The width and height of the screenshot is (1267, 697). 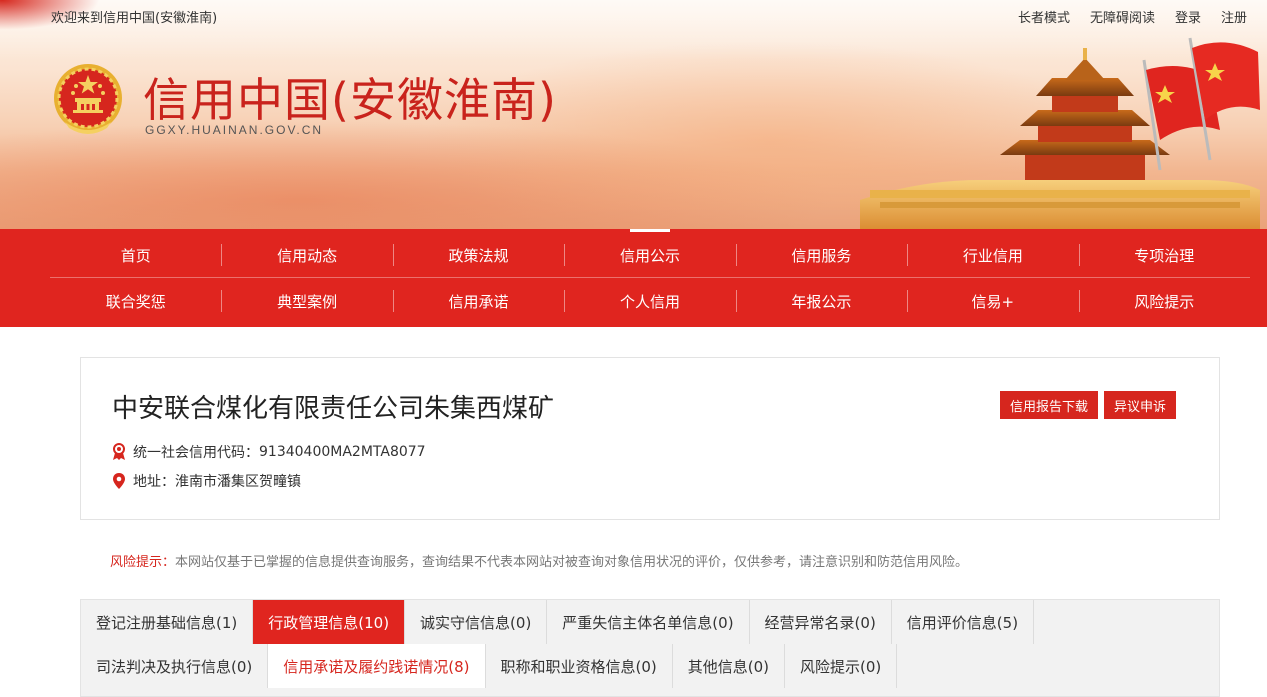 I want to click on tab-registration-info: 登记注册基础信息(1), so click(x=167, y=622).